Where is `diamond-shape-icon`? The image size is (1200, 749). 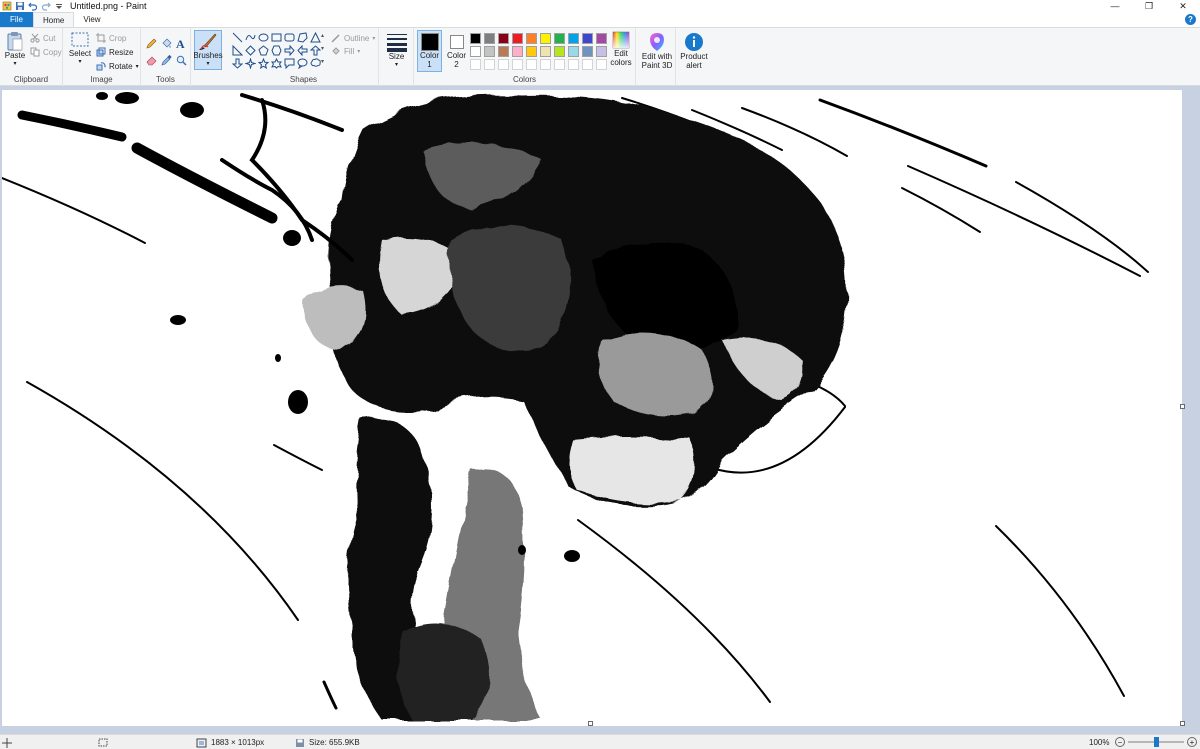 diamond-shape-icon is located at coordinates (250, 50).